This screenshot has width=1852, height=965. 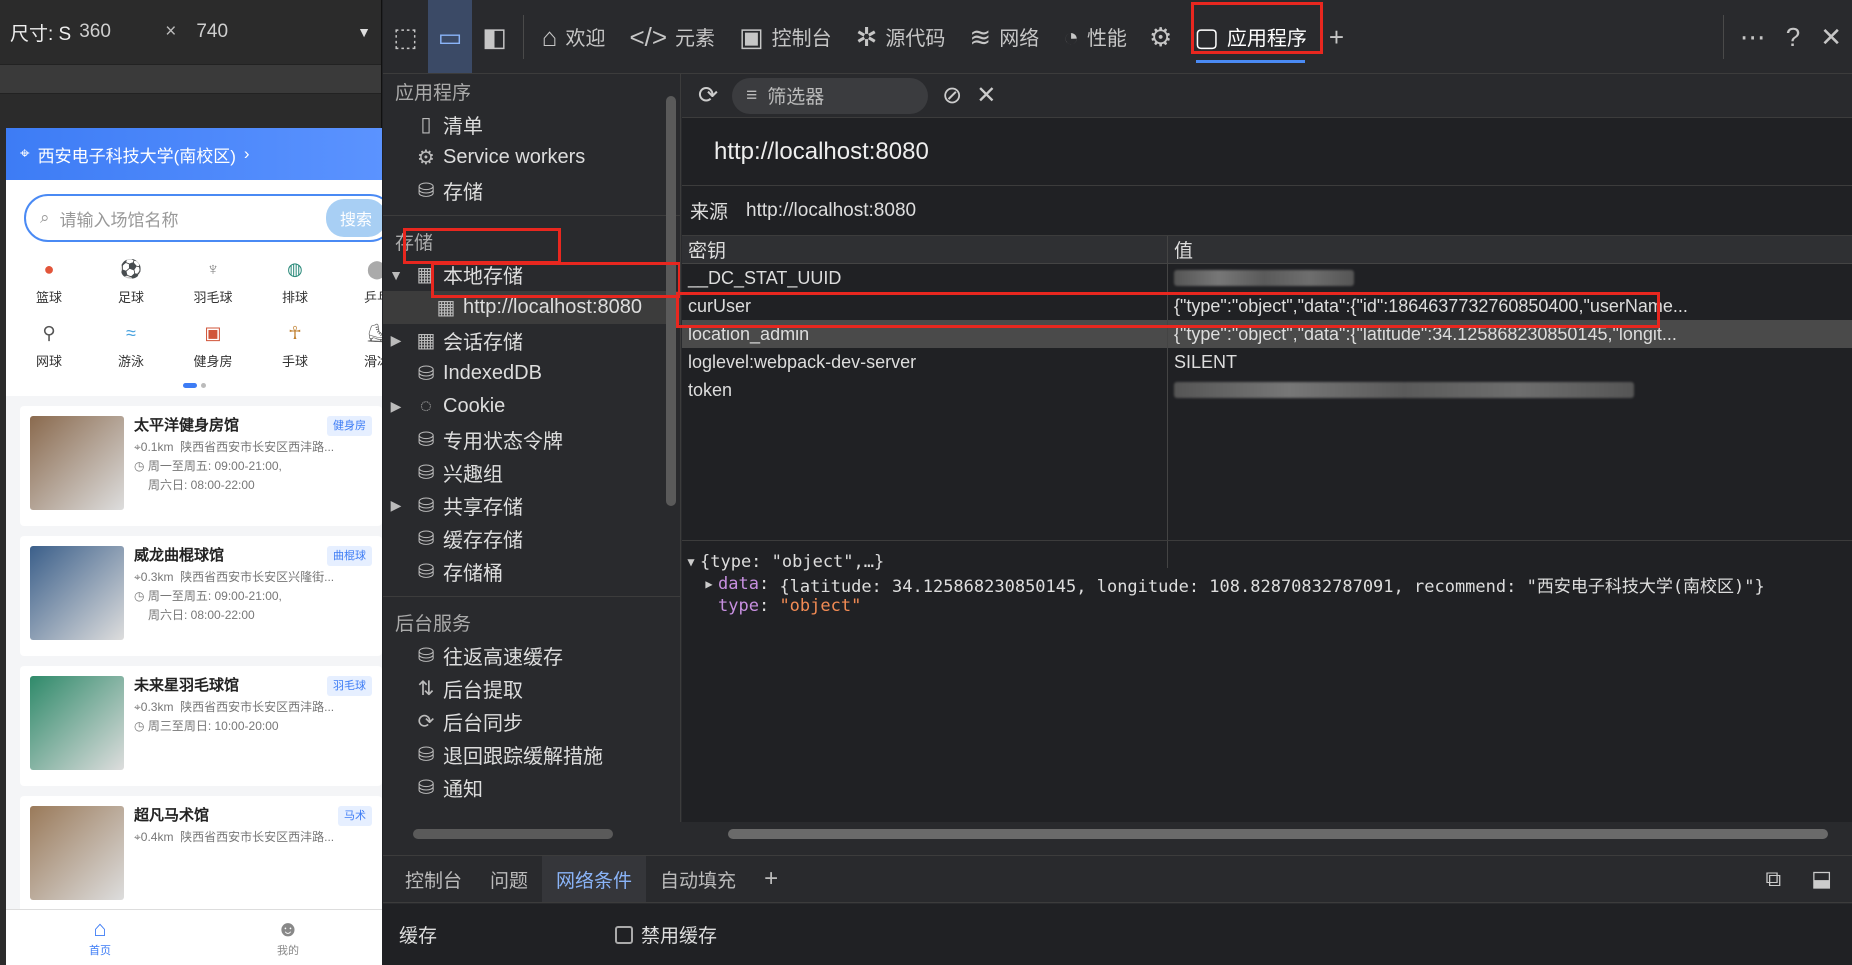 I want to click on category-item: ● 篮球, so click(x=49, y=281).